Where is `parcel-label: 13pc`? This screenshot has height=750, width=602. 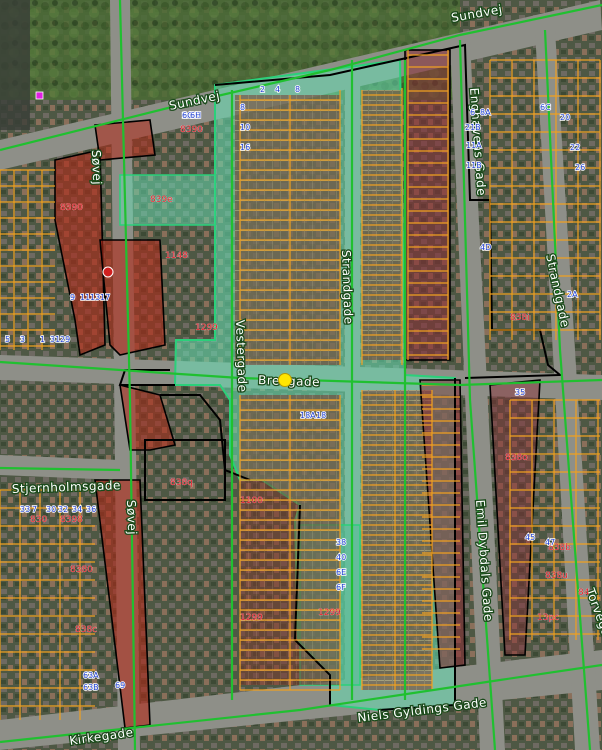
parcel-label: 13pc is located at coordinates (548, 618).